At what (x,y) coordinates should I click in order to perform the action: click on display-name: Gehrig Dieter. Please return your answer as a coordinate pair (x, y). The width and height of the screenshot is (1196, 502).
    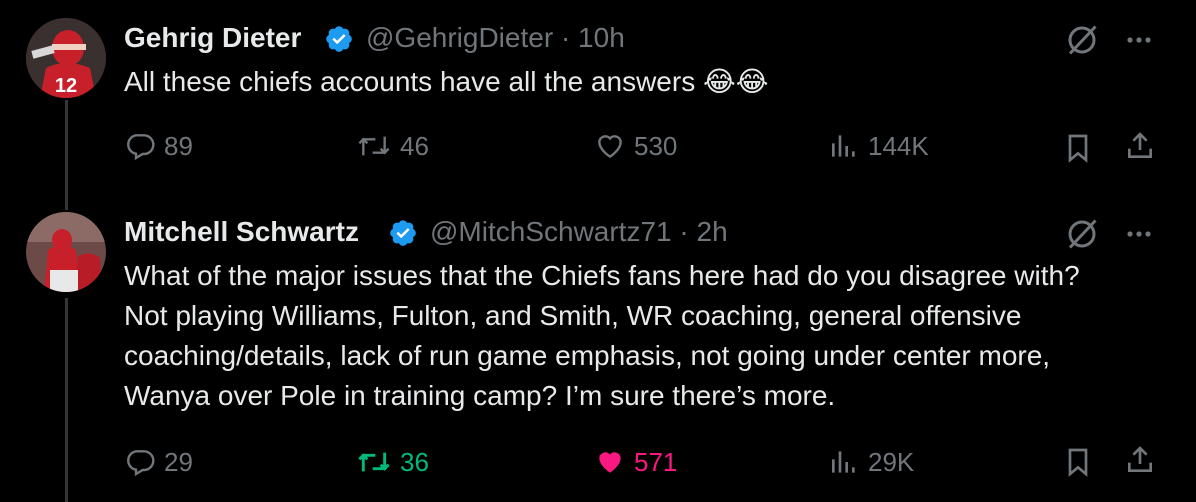
    Looking at the image, I should click on (212, 38).